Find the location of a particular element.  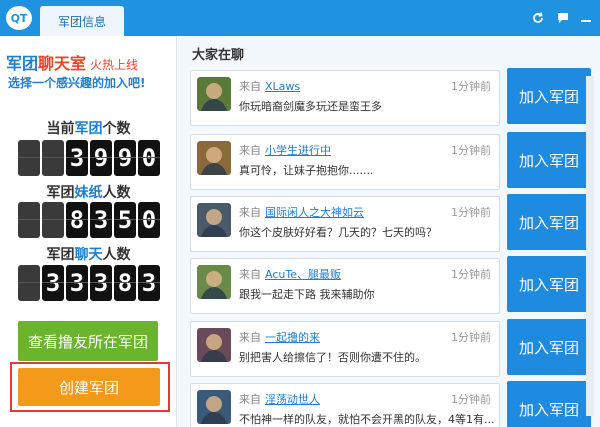

promo-headline: 军团聊天室 火热上线 is located at coordinates (72, 62).